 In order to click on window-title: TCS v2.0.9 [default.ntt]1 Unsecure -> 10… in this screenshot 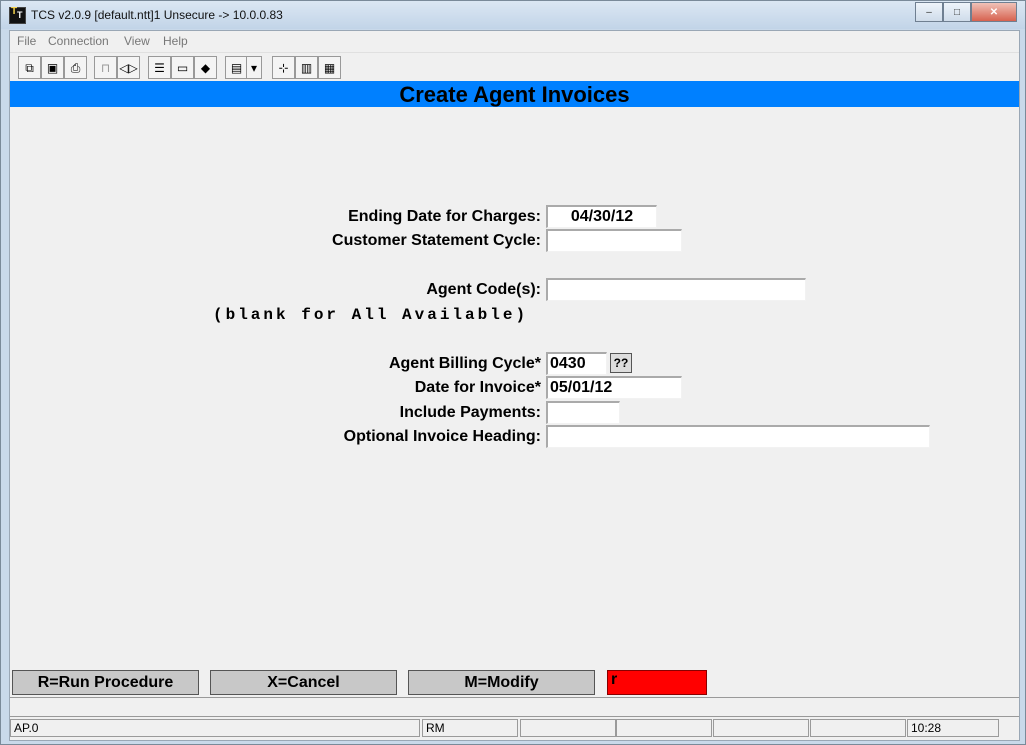, I will do `click(157, 15)`.